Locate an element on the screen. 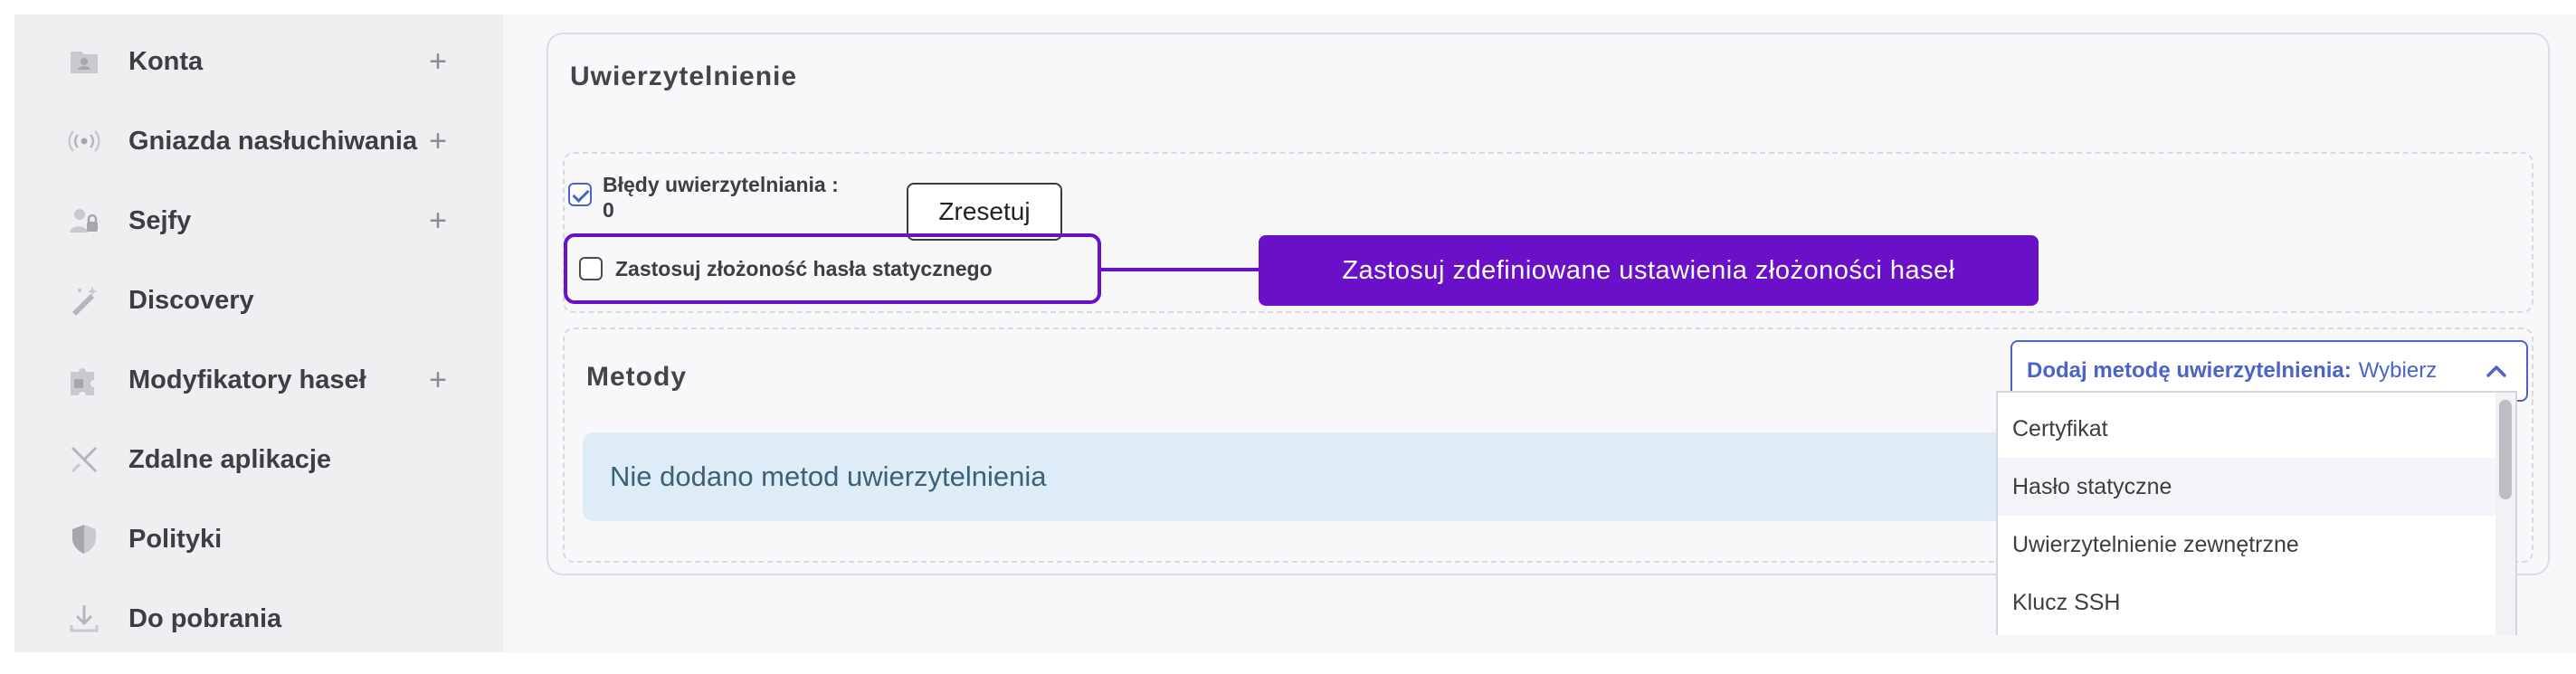 The image size is (2576, 674). add-auth-method-label: Dodaj metodę uwierzytelnienia: is located at coordinates (2189, 370).